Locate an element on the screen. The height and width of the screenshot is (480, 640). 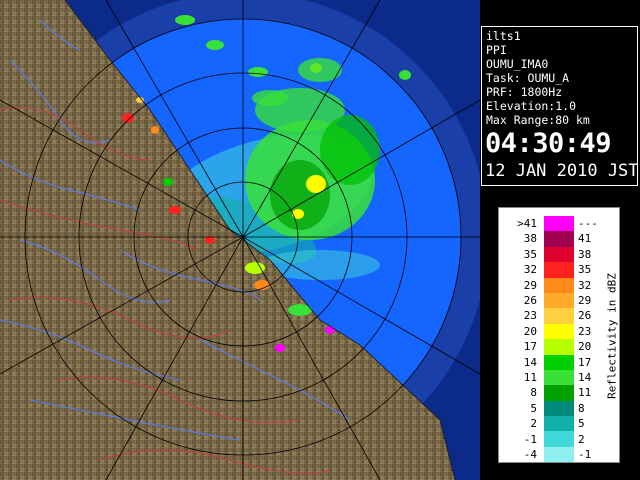
echo-green-nw2 is located at coordinates (270, 98).